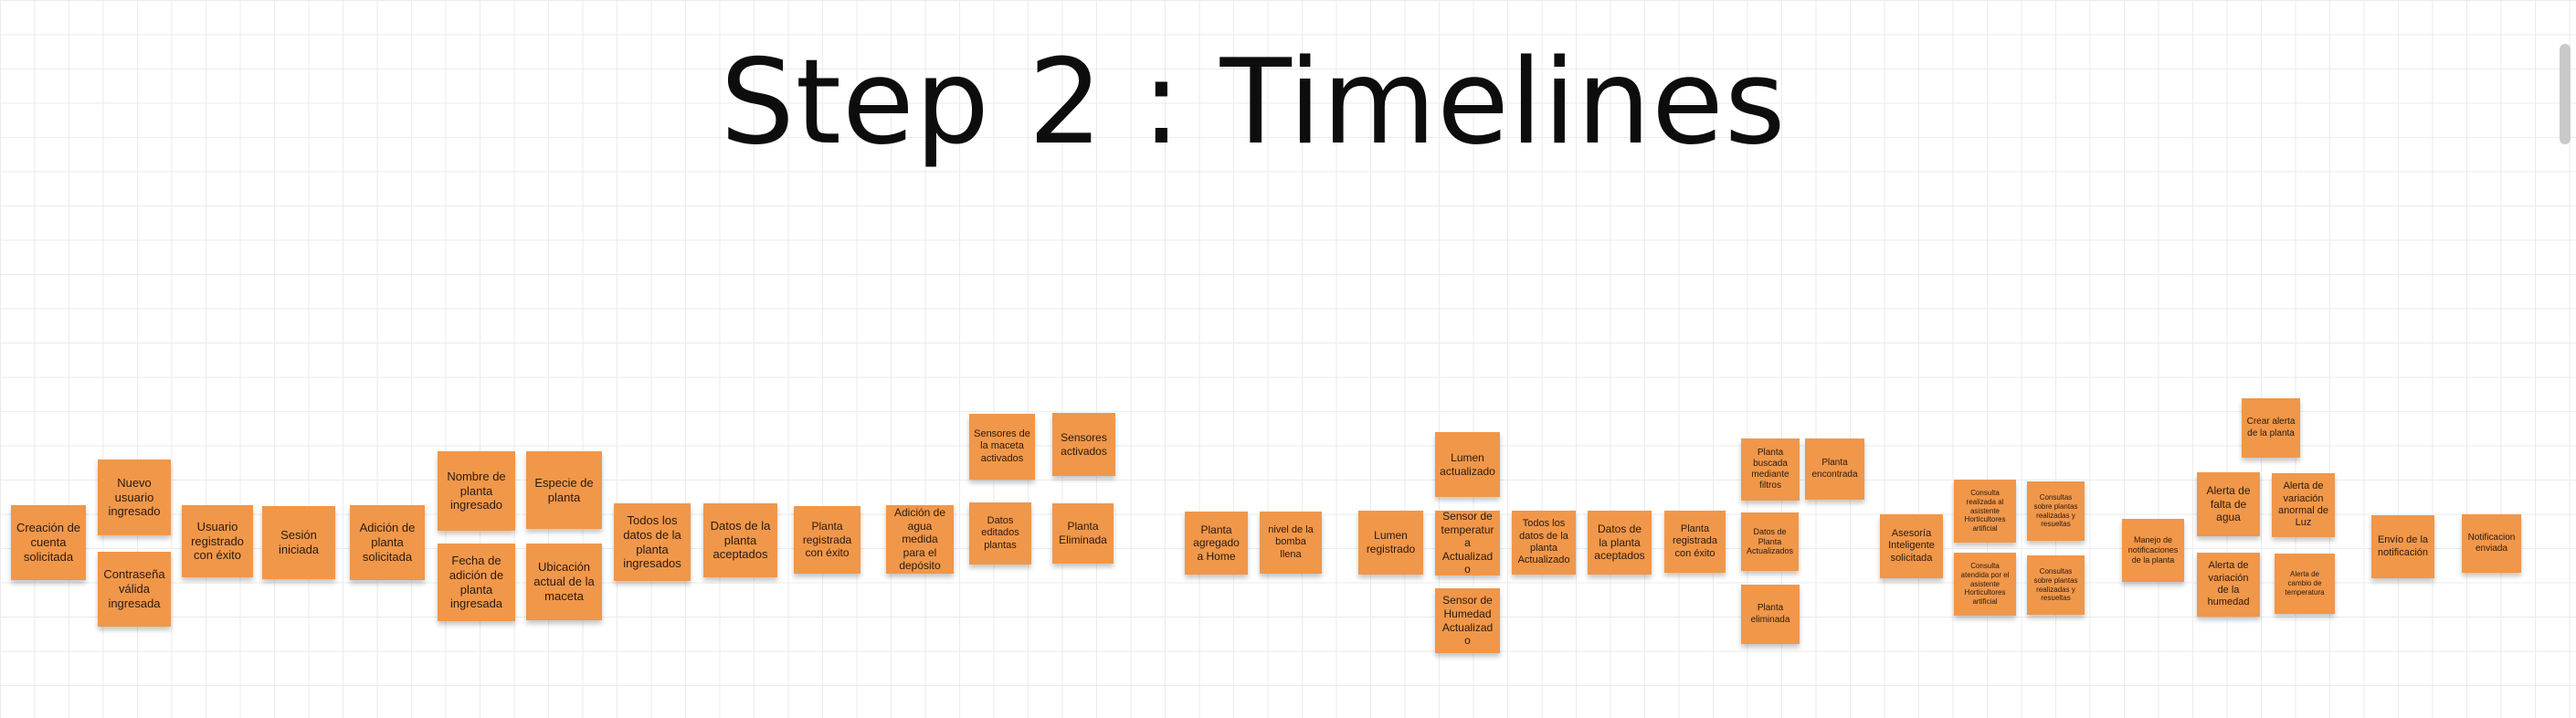 The width and height of the screenshot is (2576, 718). Describe the element at coordinates (1390, 543) in the screenshot. I see `sticky-note: Lumen registrado` at that location.